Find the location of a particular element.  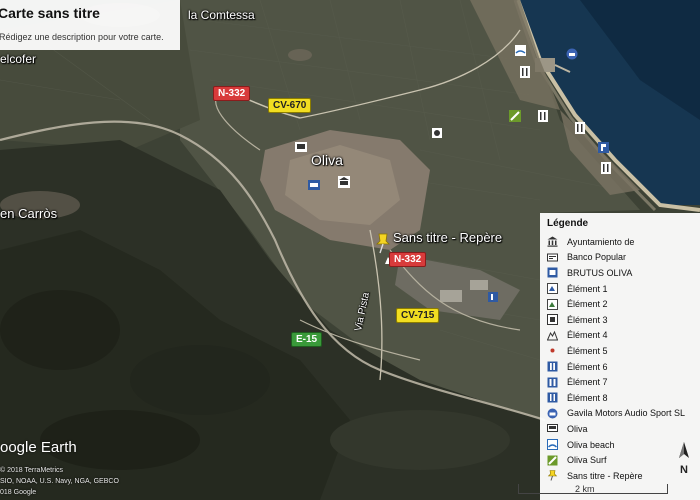

place-label-elcofer: elcofer is located at coordinates (18, 59).